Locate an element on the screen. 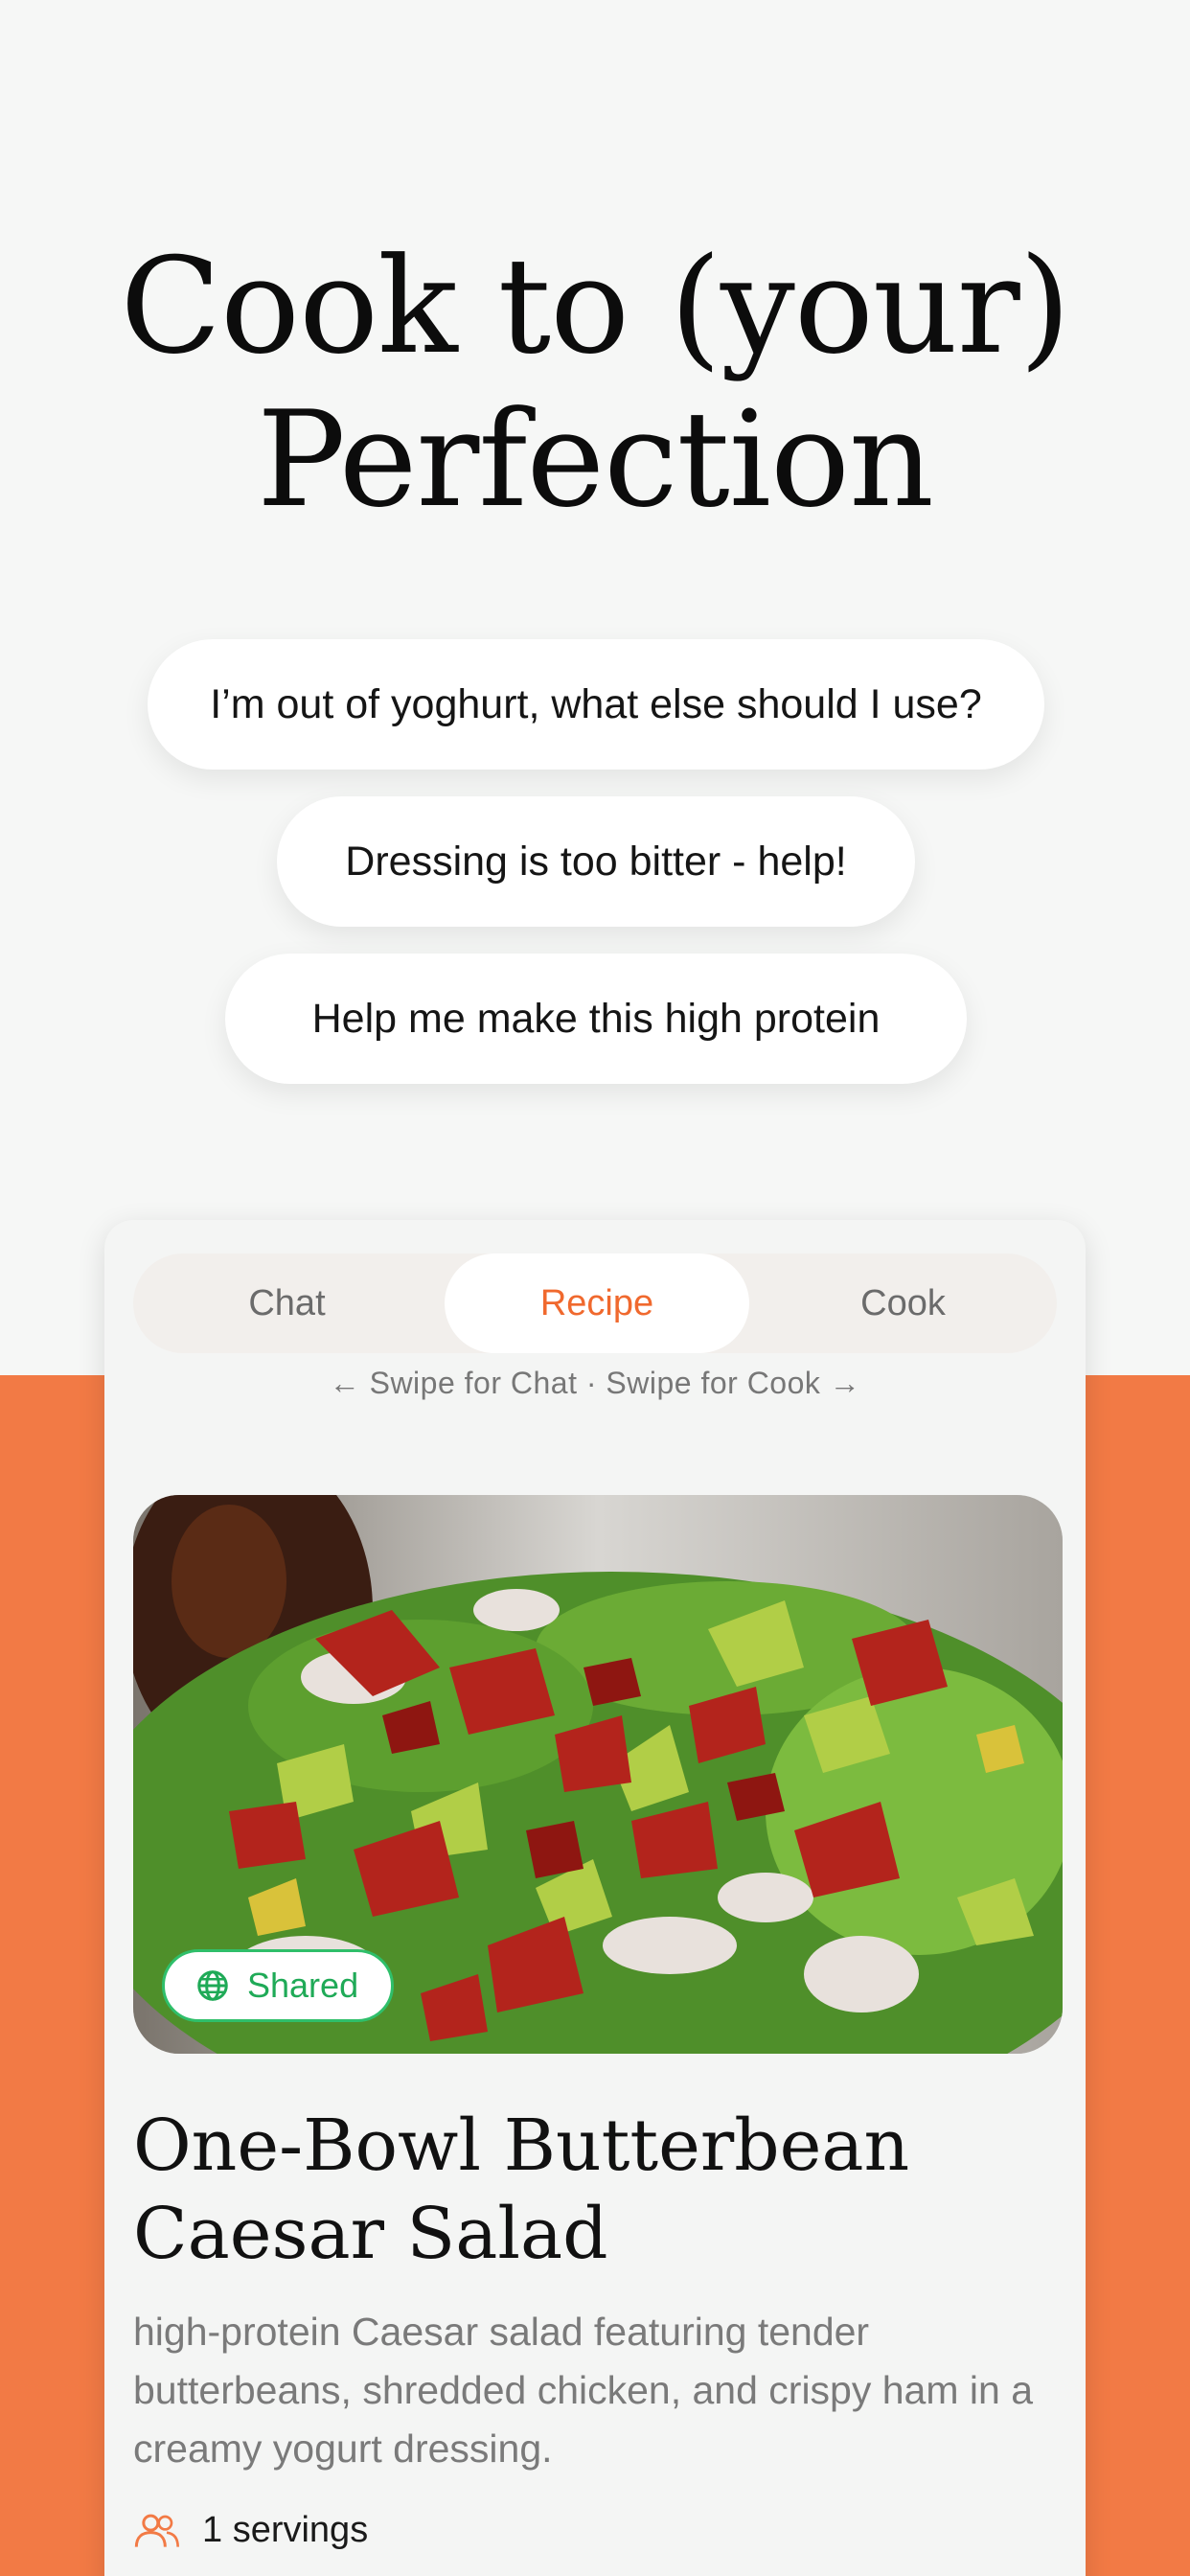 Image resolution: width=1190 pixels, height=2576 pixels. people-icon is located at coordinates (156, 2530).